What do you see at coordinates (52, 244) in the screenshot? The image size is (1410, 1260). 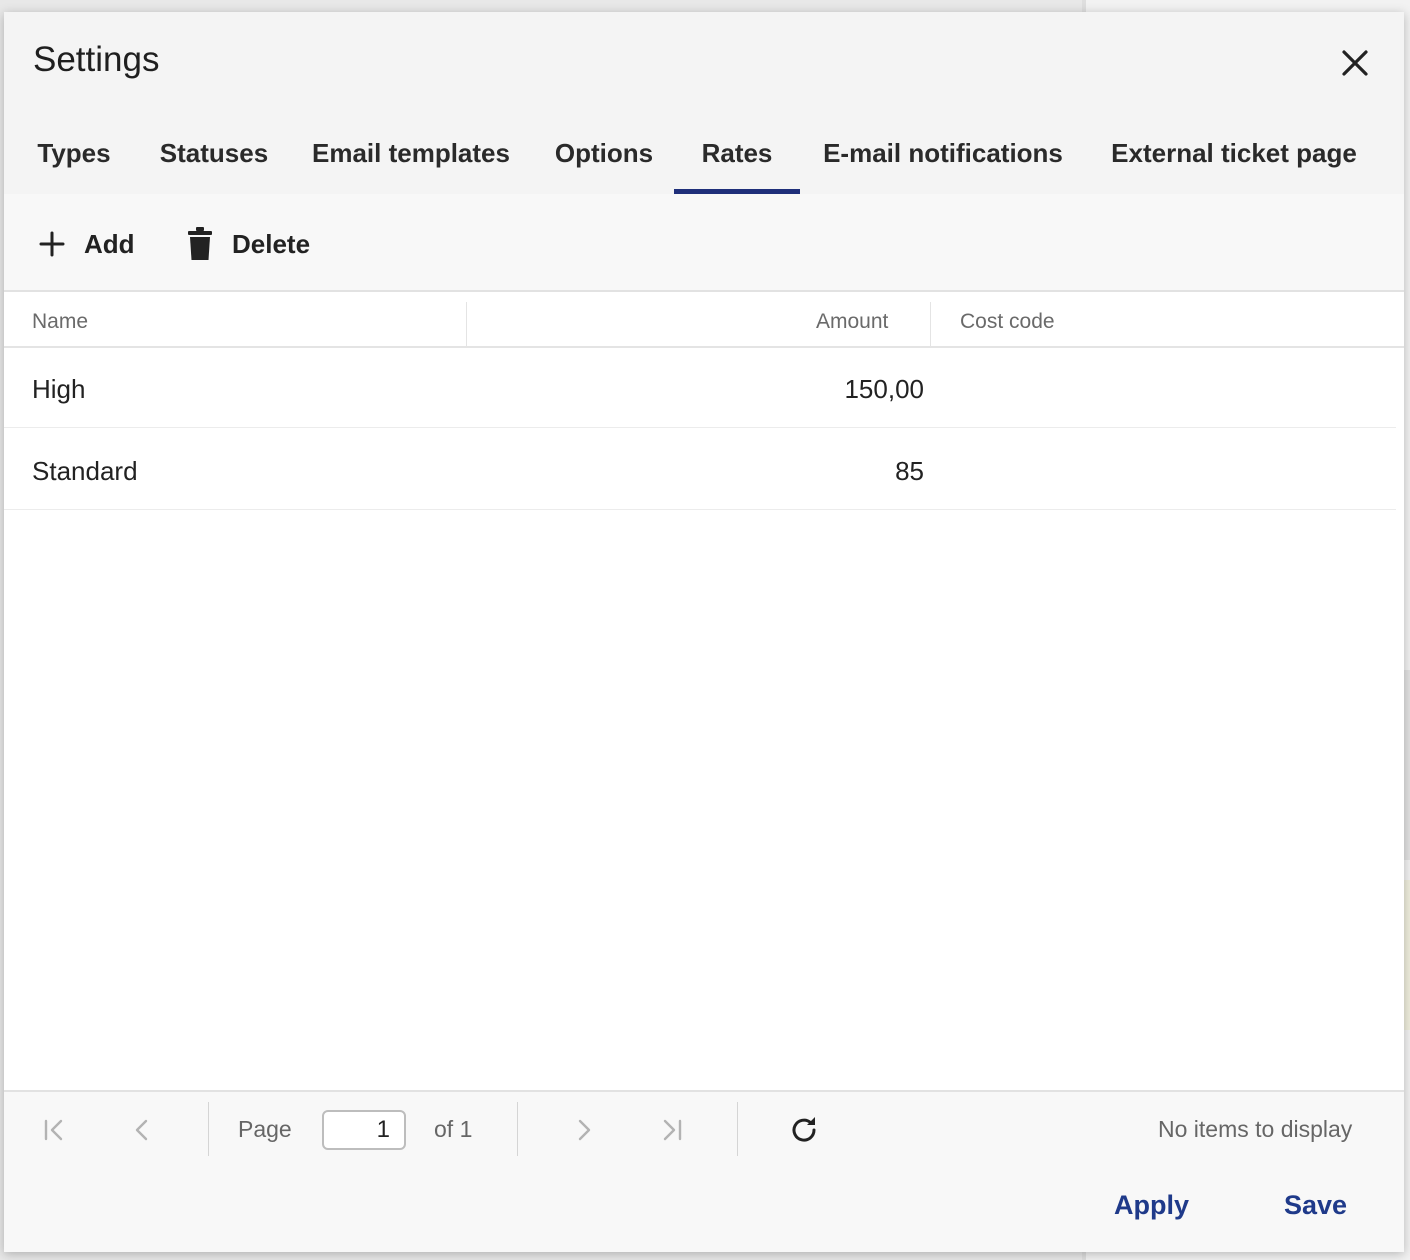 I see `plus-icon` at bounding box center [52, 244].